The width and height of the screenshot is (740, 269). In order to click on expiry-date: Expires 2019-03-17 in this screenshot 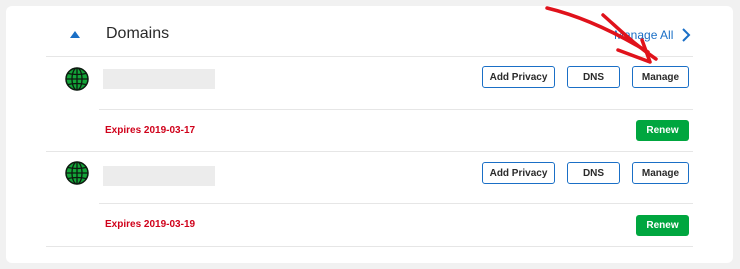, I will do `click(150, 130)`.